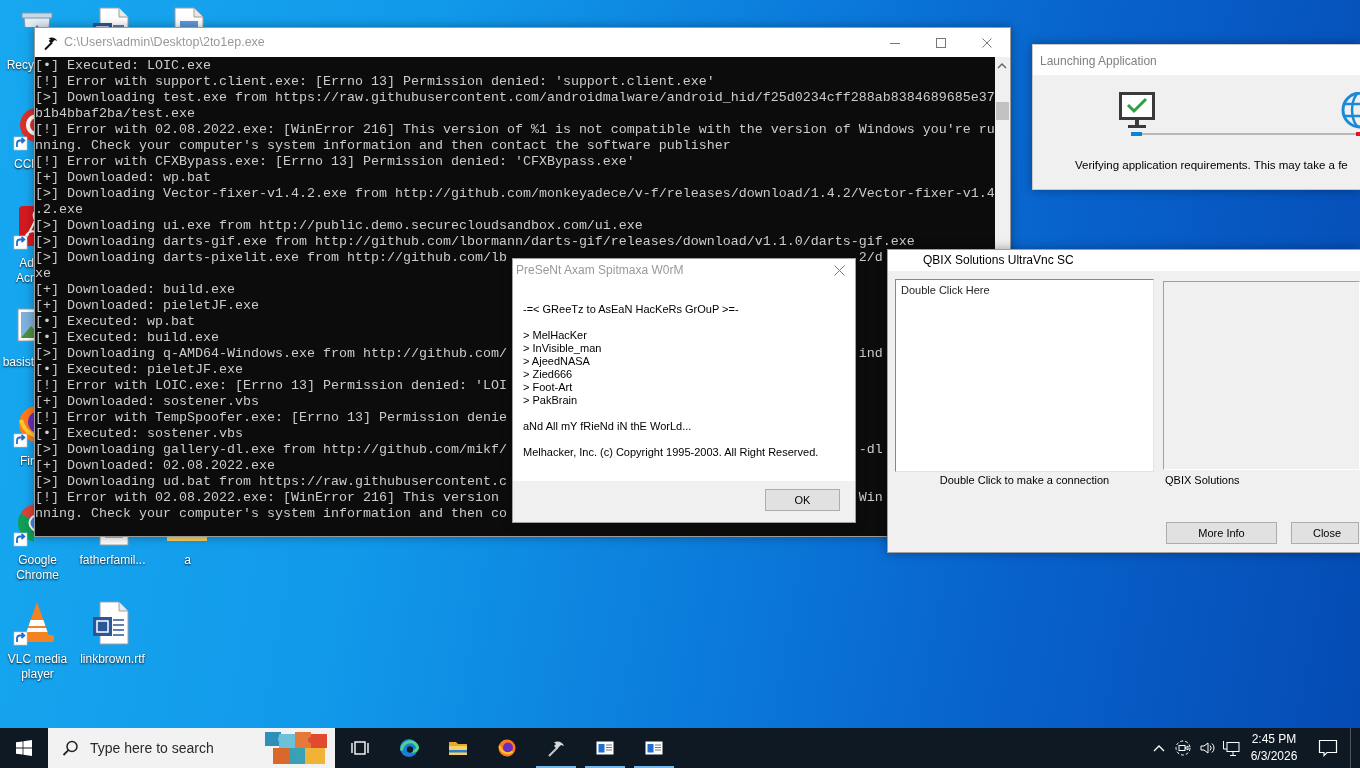 The height and width of the screenshot is (768, 1360). What do you see at coordinates (59, 209) in the screenshot?
I see `console-line: .2.exe` at bounding box center [59, 209].